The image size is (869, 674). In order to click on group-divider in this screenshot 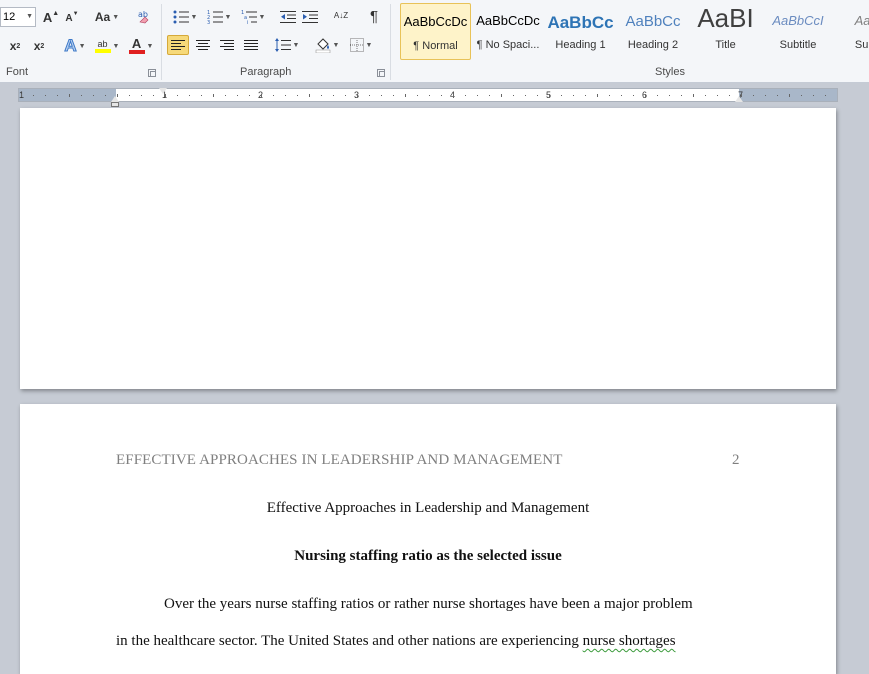, I will do `click(390, 42)`.